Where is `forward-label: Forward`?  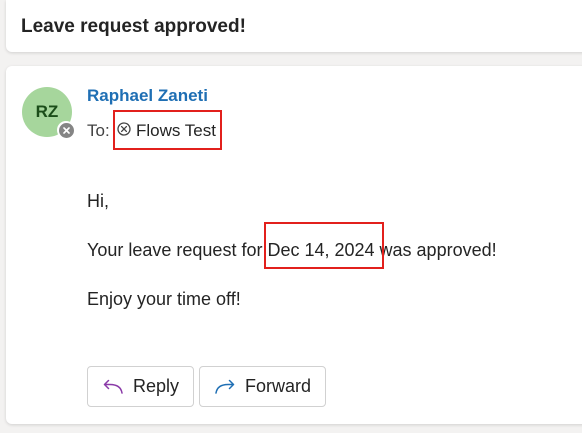
forward-label: Forward is located at coordinates (277, 386).